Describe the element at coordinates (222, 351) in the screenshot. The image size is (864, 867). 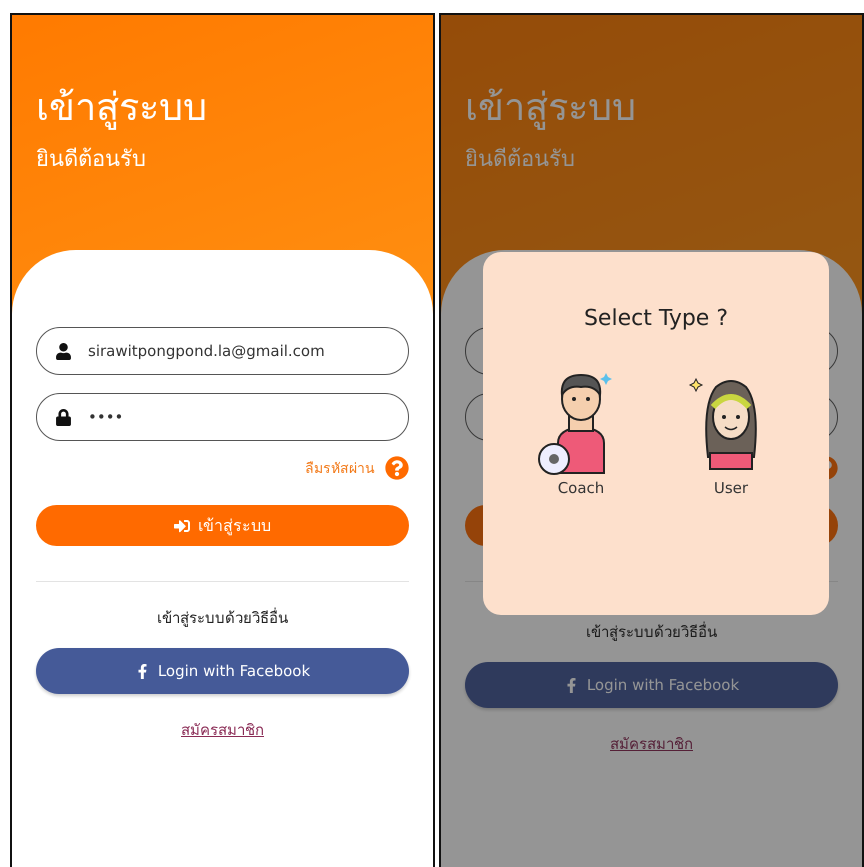
I see `email-field: sirawitpongpond.la@gmail.com` at that location.